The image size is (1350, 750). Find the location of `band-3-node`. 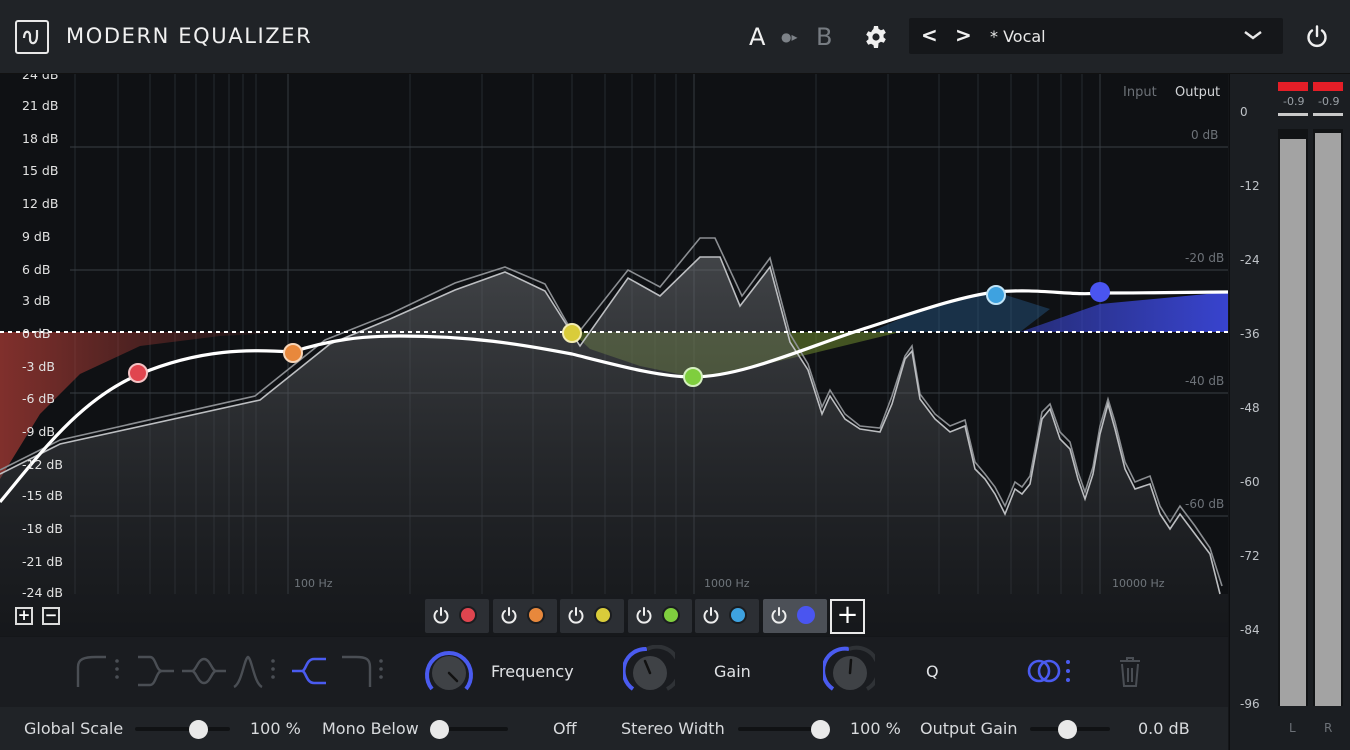

band-3-node is located at coordinates (572, 333).